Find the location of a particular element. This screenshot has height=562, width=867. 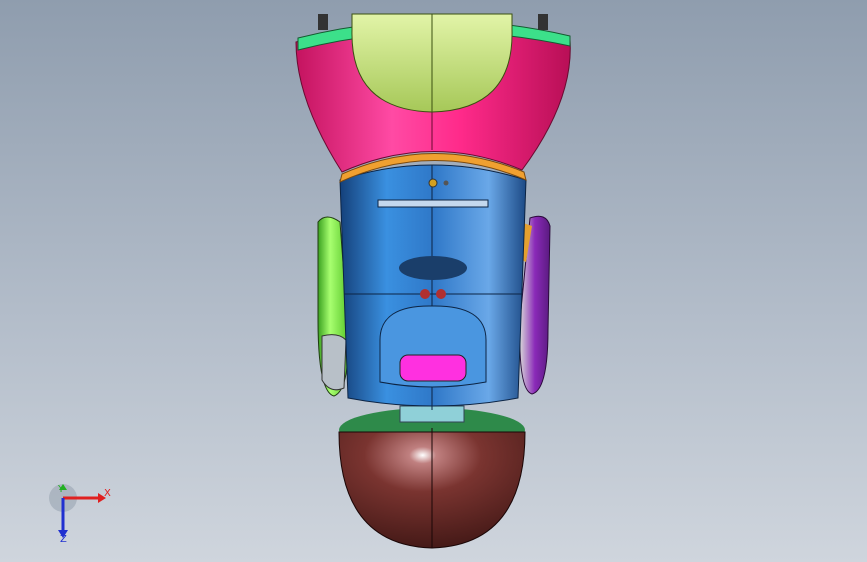

display is located at coordinates (433, 368).